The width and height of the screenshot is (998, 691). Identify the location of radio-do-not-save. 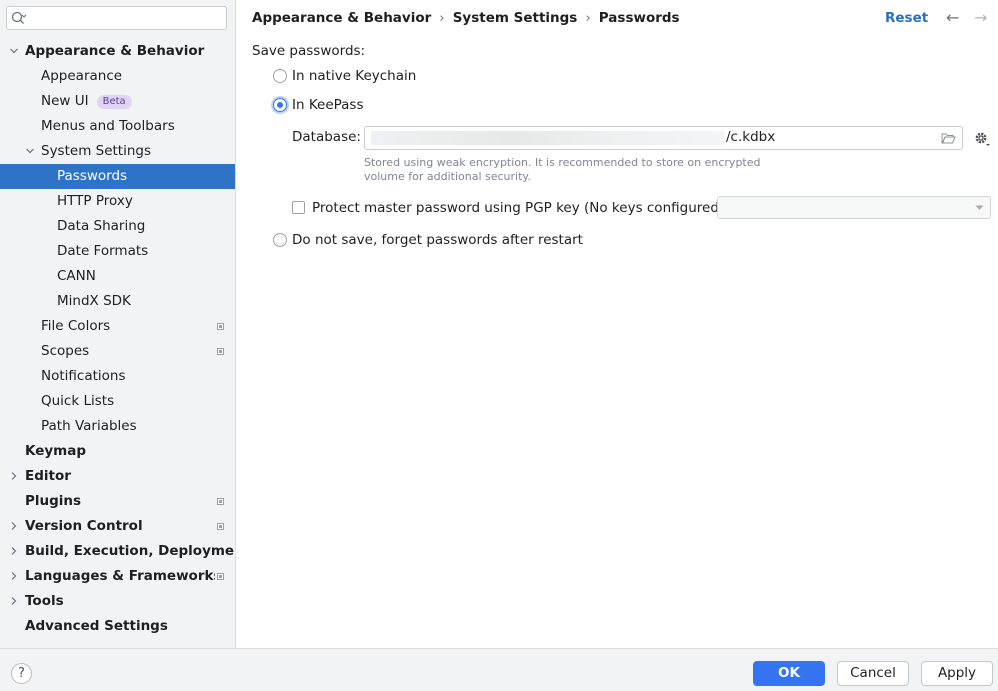
(280, 240).